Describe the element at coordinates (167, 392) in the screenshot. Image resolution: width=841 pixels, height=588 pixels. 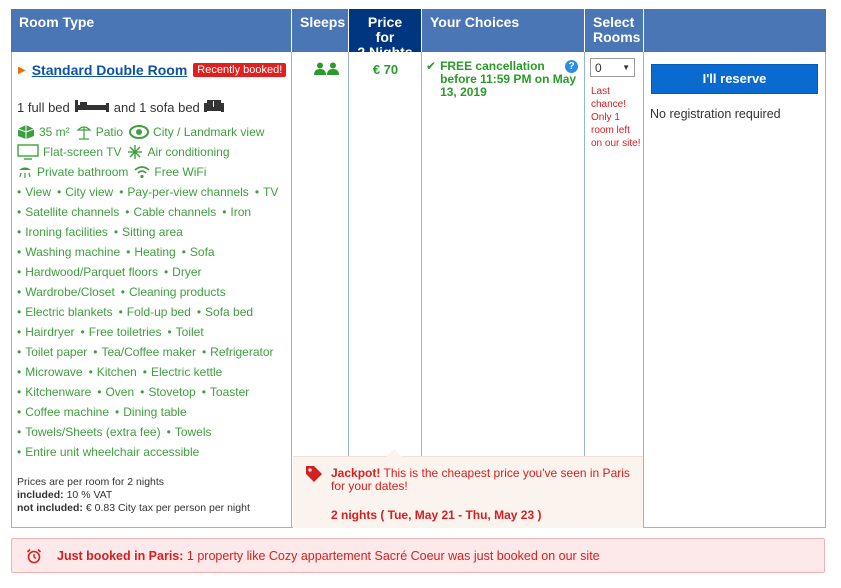
I see `amenity-item: Stovetop` at that location.